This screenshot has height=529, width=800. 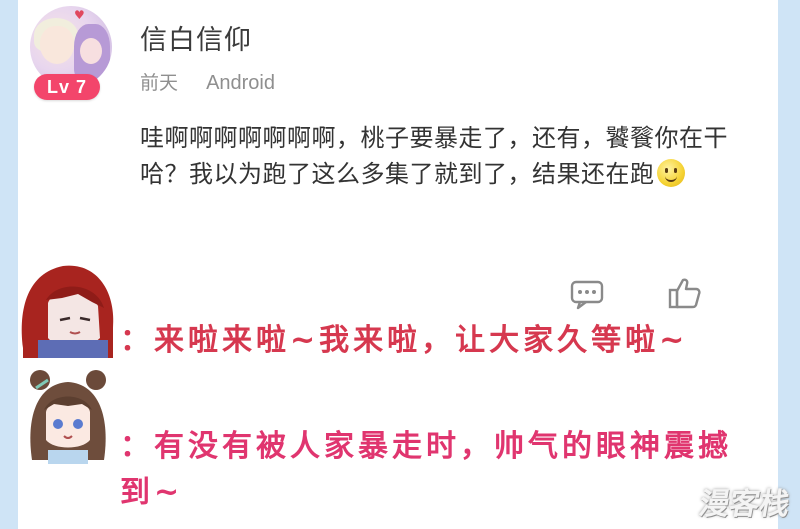 I want to click on heart-icon: ♥, so click(x=79, y=15).